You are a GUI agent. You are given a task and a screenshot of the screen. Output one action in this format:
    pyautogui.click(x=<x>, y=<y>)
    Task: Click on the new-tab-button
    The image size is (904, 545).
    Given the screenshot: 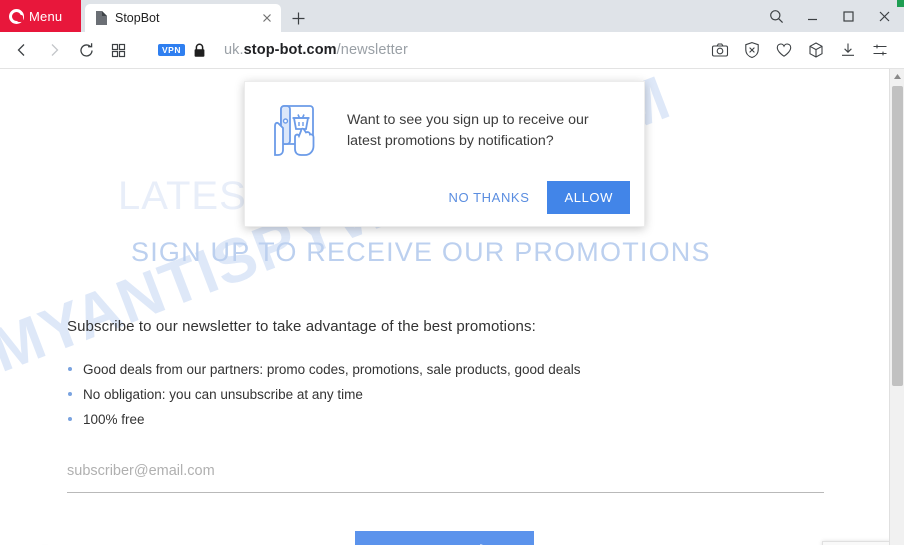 What is the action you would take?
    pyautogui.click(x=298, y=18)
    